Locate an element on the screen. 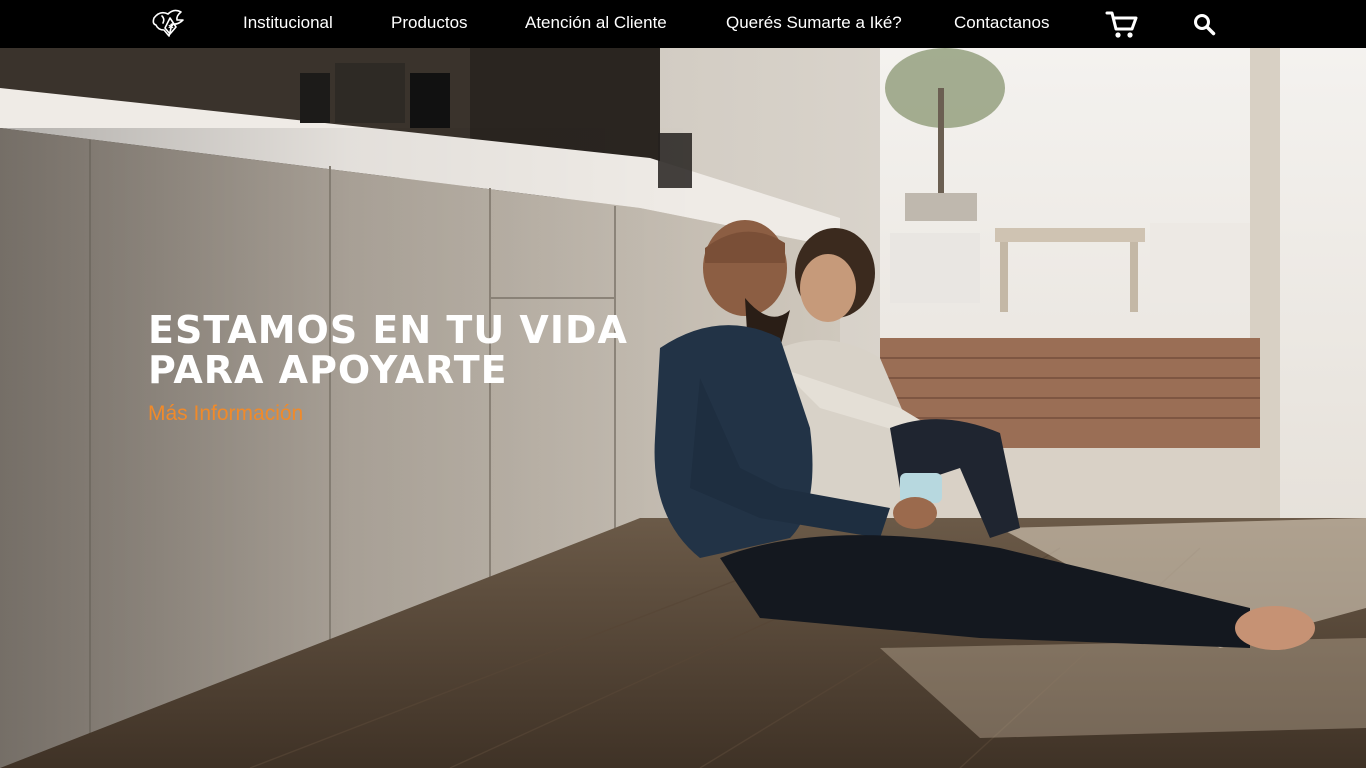 The width and height of the screenshot is (1366, 768). nav-item-atencion-al-cliente: Atención al Cliente is located at coordinates (596, 23).